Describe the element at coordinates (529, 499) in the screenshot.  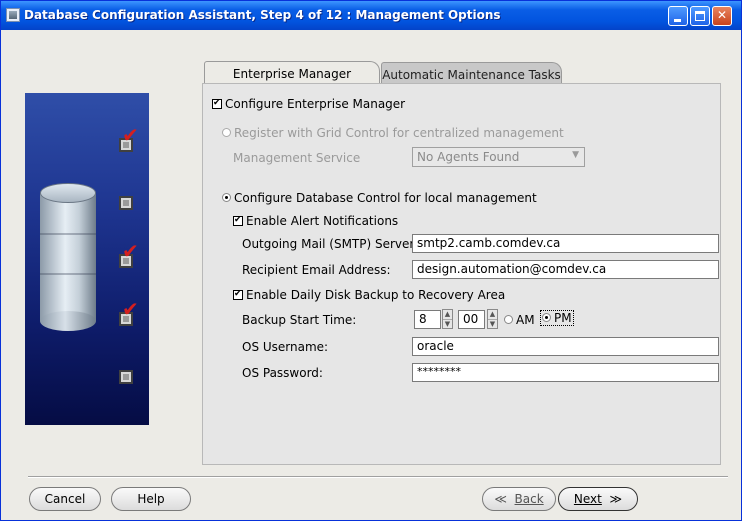
I see `back-label: Back` at that location.